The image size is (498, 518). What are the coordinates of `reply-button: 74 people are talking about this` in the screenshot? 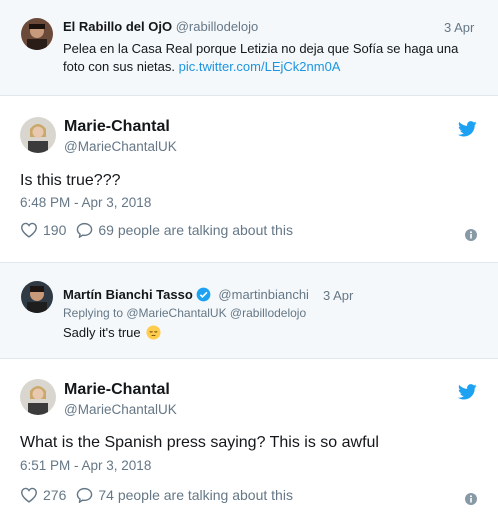 It's located at (184, 495).